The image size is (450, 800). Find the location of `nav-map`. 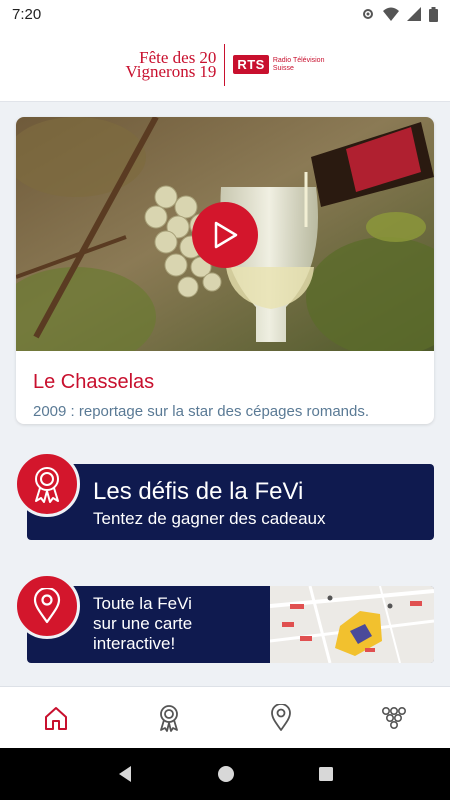

nav-map is located at coordinates (281, 717).